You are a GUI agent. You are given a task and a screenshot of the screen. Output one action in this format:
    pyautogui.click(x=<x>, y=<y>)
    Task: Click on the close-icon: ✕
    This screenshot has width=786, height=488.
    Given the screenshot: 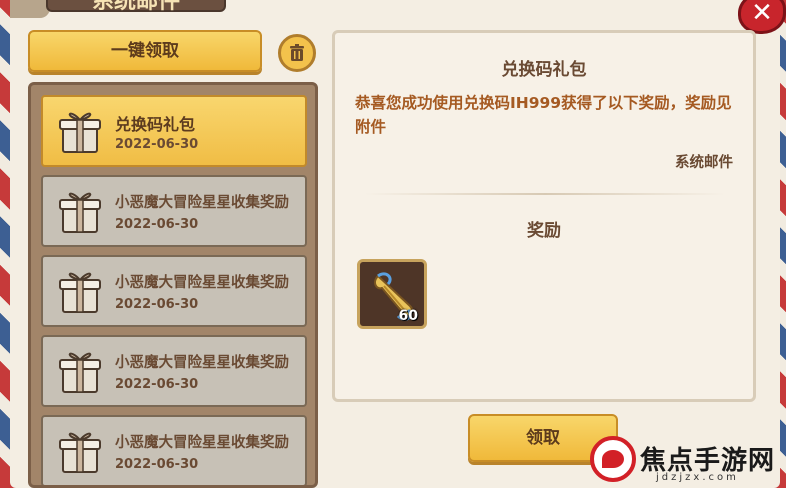 What is the action you would take?
    pyautogui.click(x=762, y=14)
    